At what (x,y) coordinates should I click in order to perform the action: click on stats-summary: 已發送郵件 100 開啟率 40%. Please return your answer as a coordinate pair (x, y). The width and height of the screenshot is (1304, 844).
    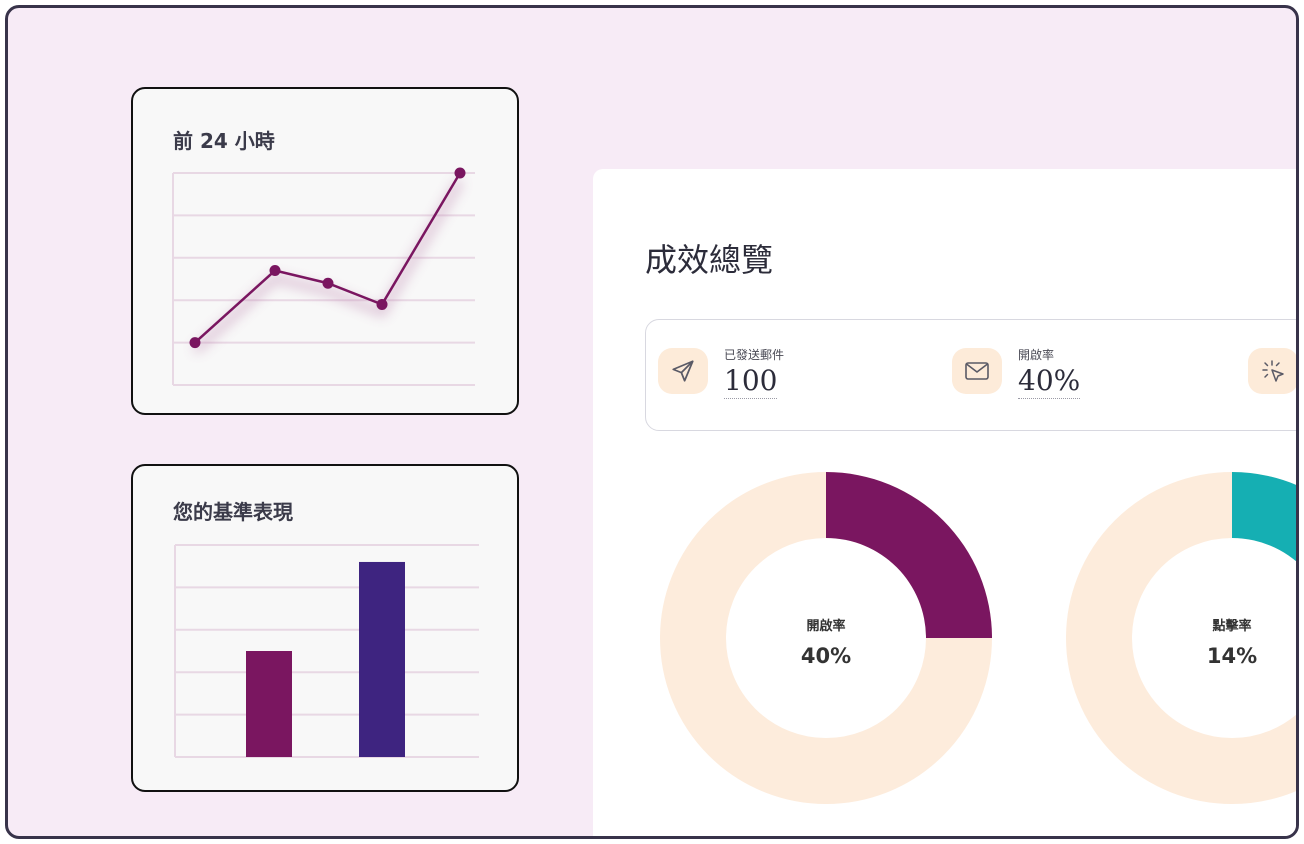
    Looking at the image, I should click on (970, 375).